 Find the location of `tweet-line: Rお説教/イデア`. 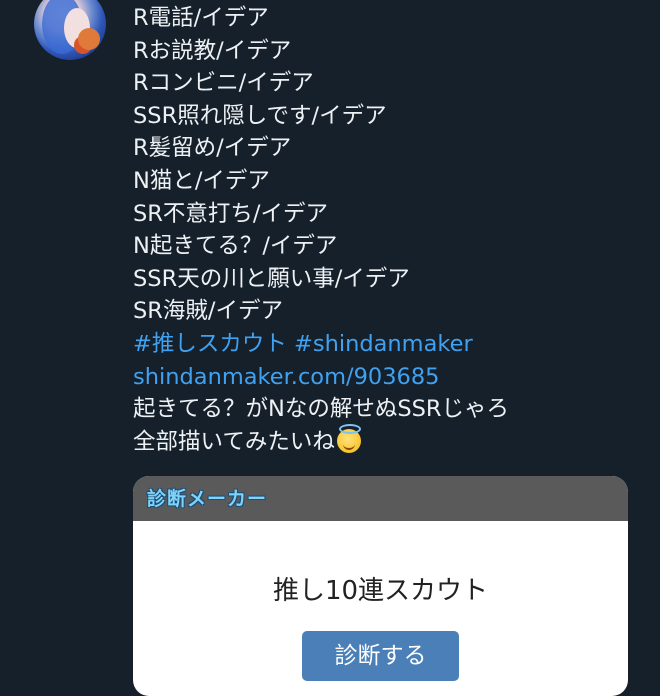

tweet-line: Rお説教/イデア is located at coordinates (212, 50).